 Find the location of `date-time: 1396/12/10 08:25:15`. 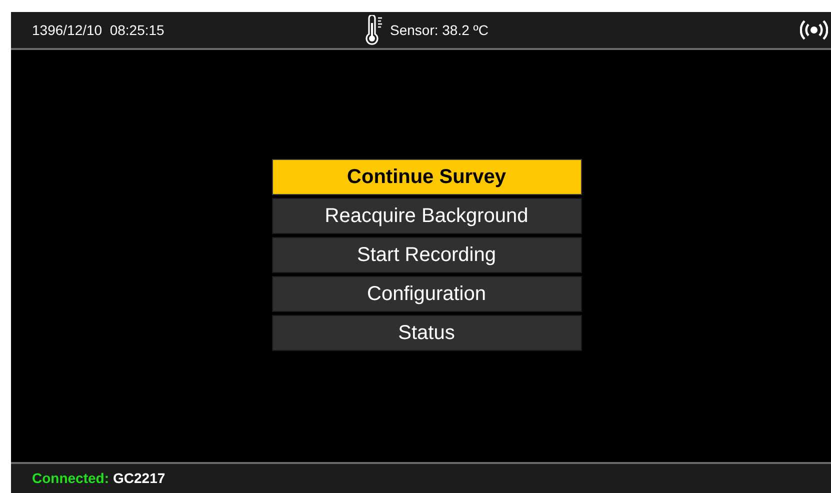

date-time: 1396/12/10 08:25:15 is located at coordinates (98, 30).